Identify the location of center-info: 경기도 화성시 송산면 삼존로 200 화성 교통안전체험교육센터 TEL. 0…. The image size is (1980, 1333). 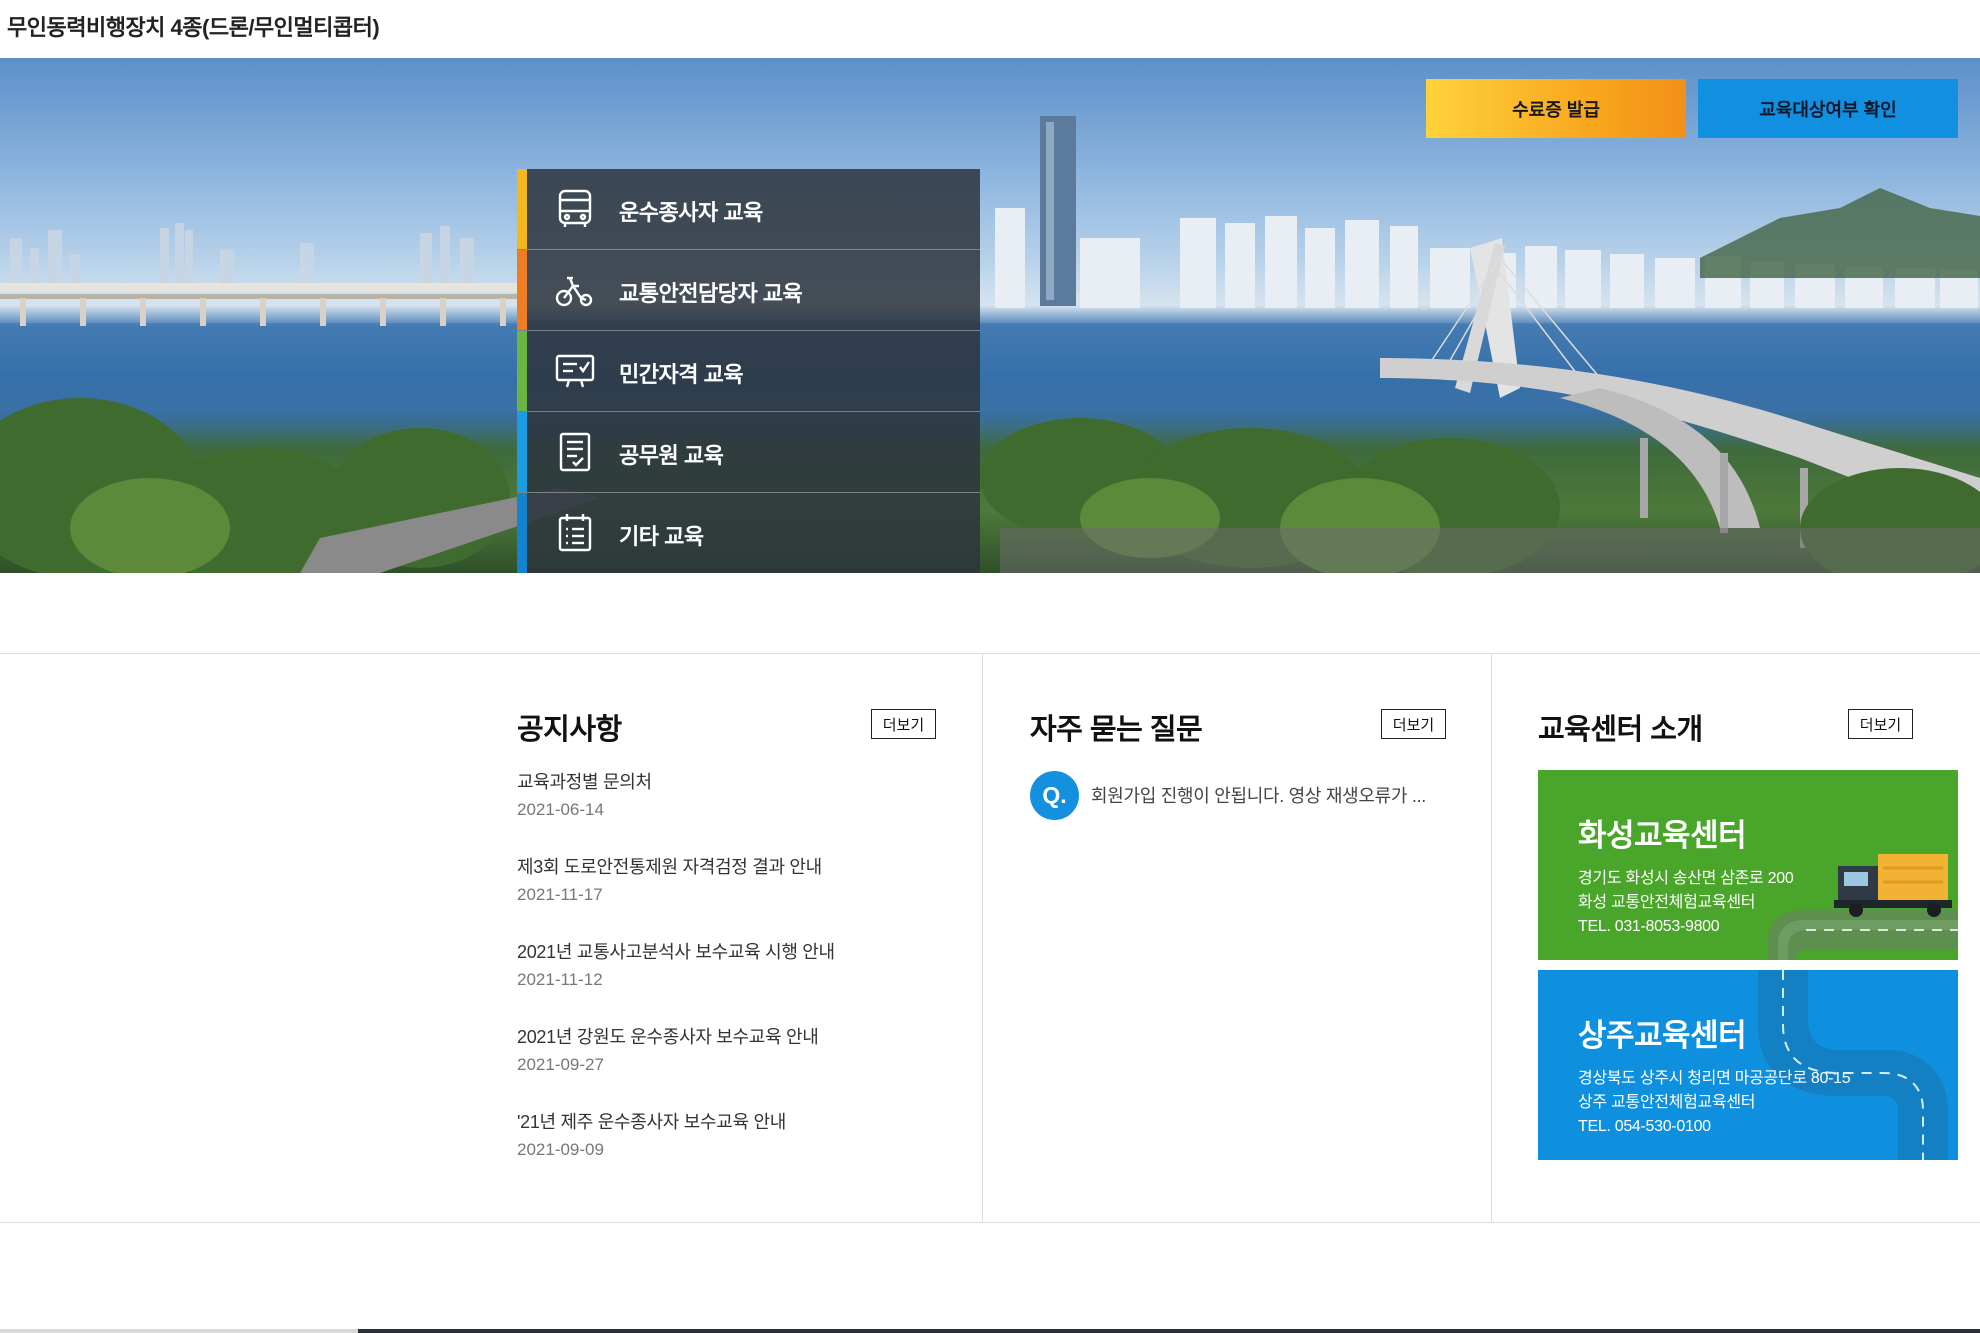
(1686, 903).